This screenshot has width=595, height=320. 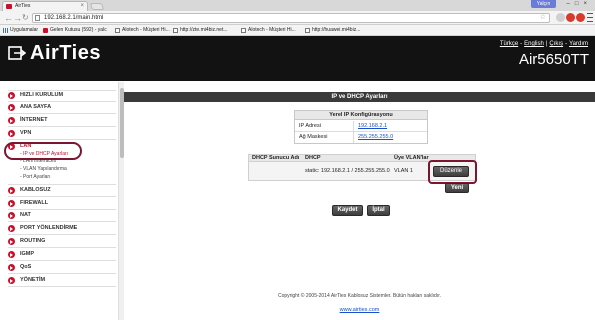 What do you see at coordinates (26, 280) in the screenshot?
I see `sidebar-item-management: YÖNETİM` at bounding box center [26, 280].